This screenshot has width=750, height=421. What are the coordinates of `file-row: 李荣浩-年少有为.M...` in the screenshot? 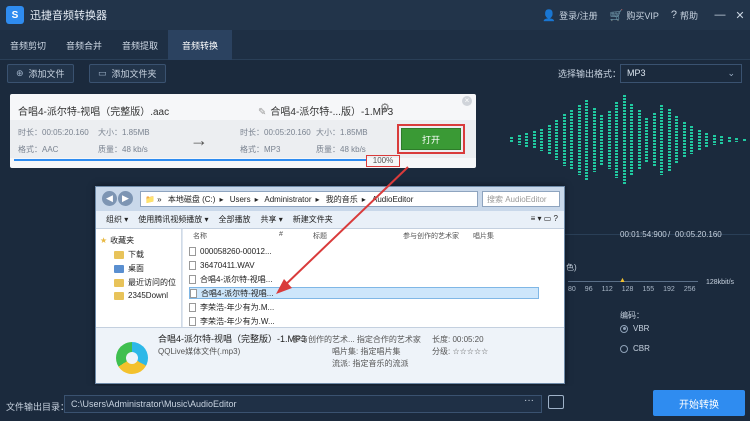 It's located at (279, 307).